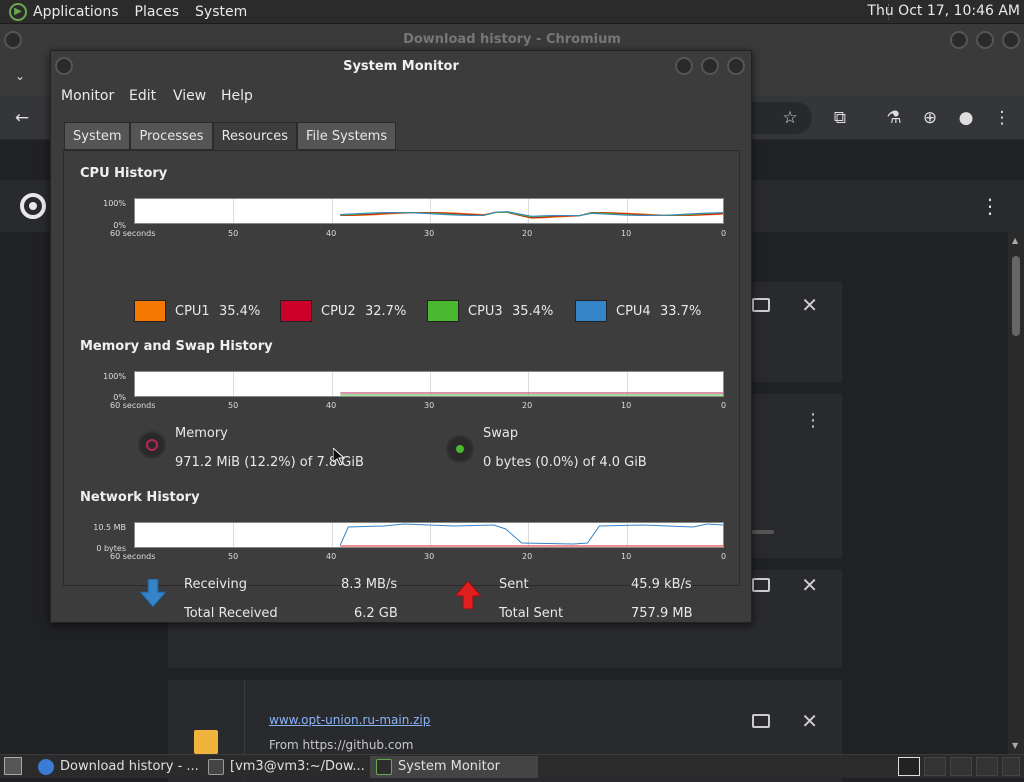  Describe the element at coordinates (1011, 766) in the screenshot. I see `trash-icon` at that location.